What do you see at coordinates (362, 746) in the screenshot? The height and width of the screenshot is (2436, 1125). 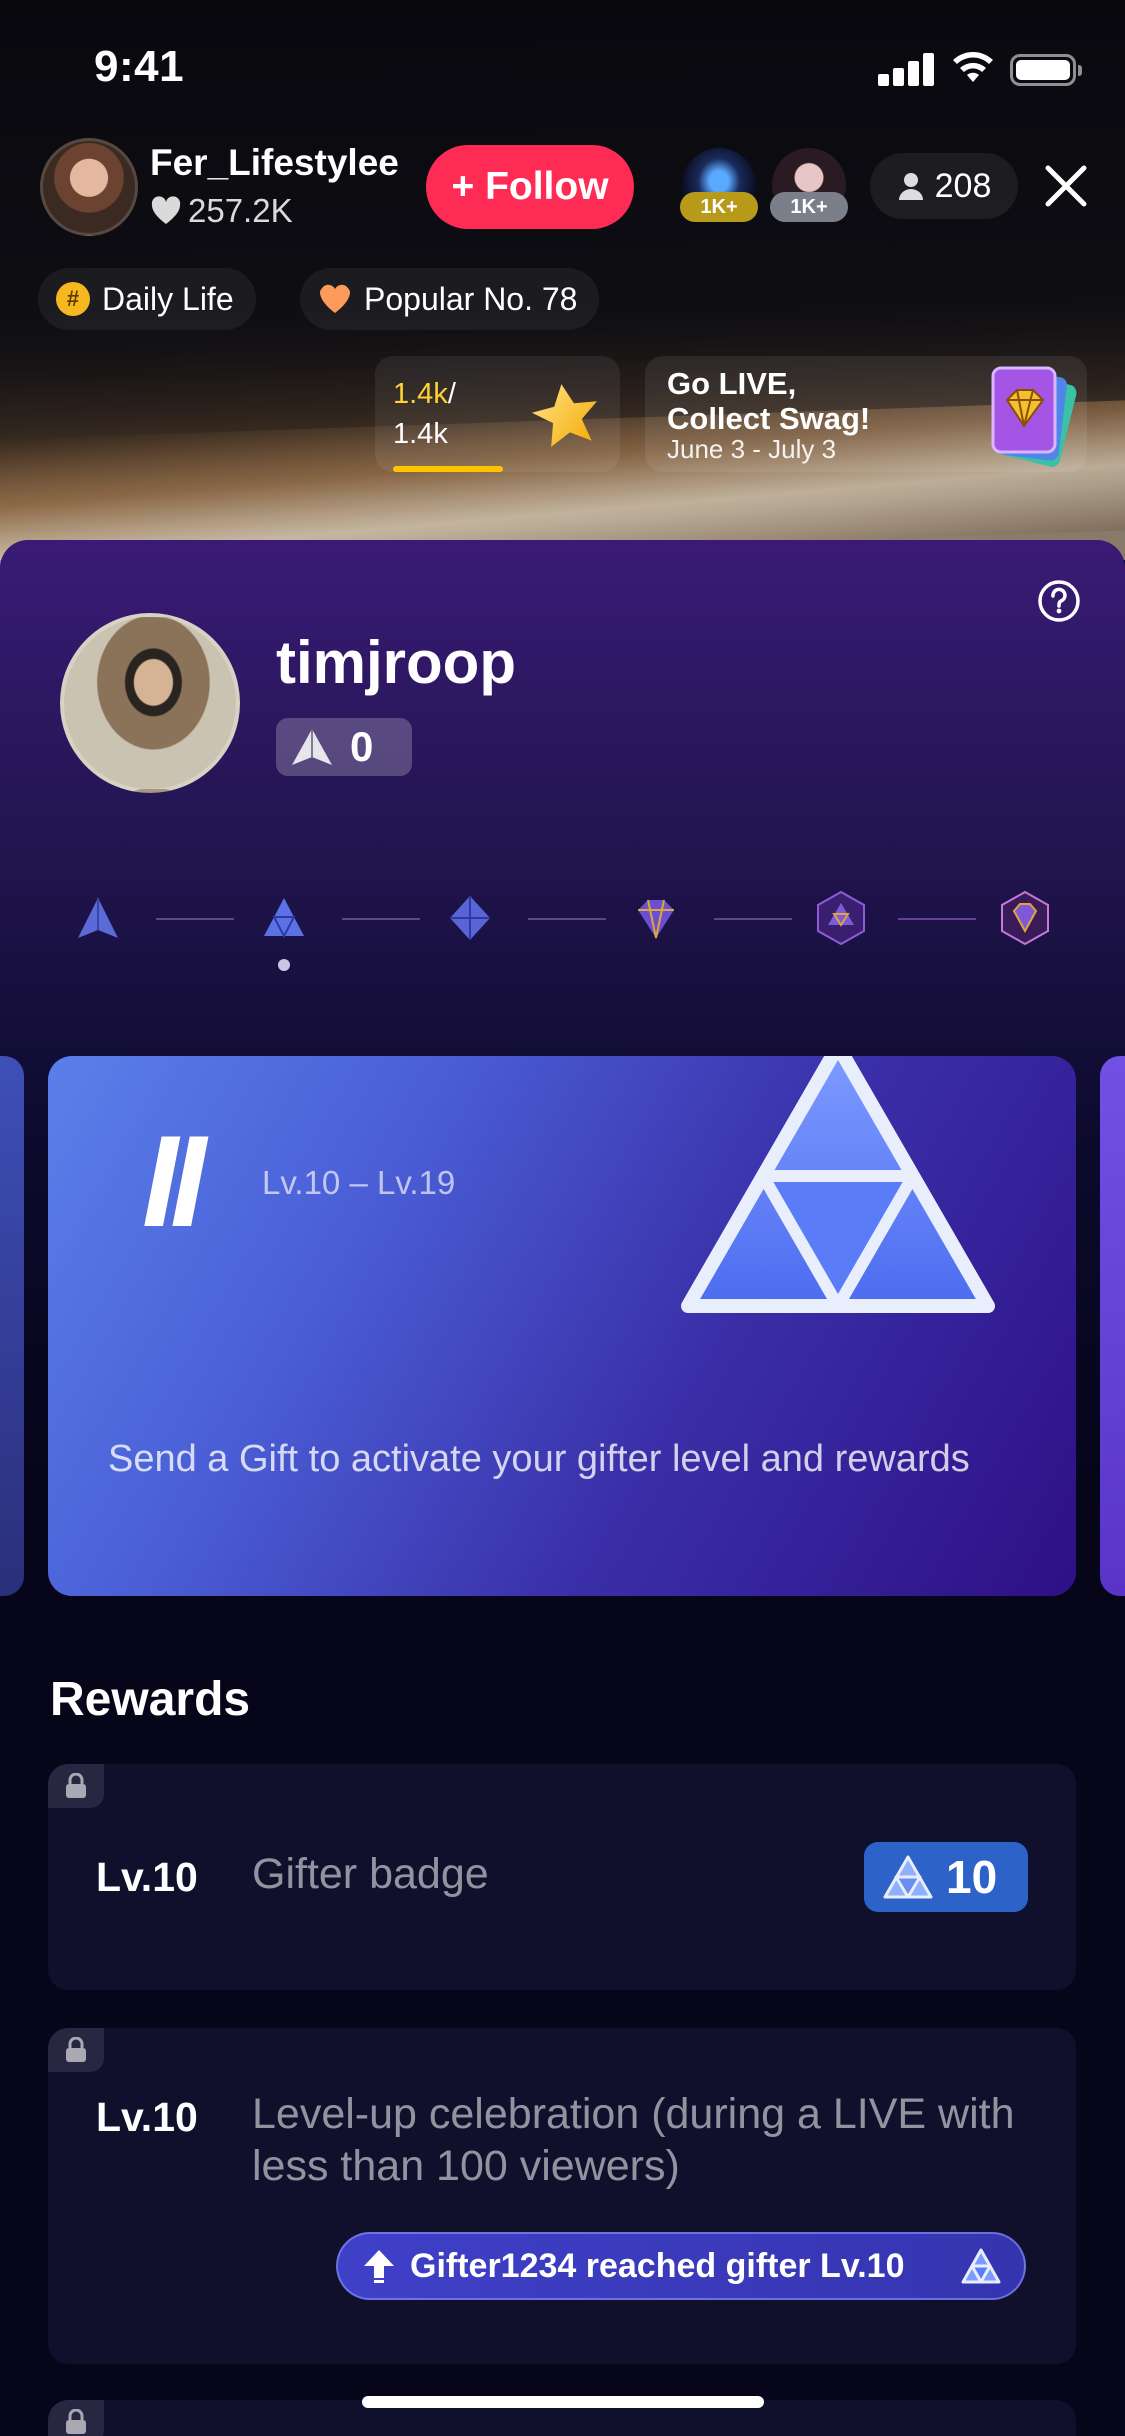 I see `gifter-level-value: 0` at bounding box center [362, 746].